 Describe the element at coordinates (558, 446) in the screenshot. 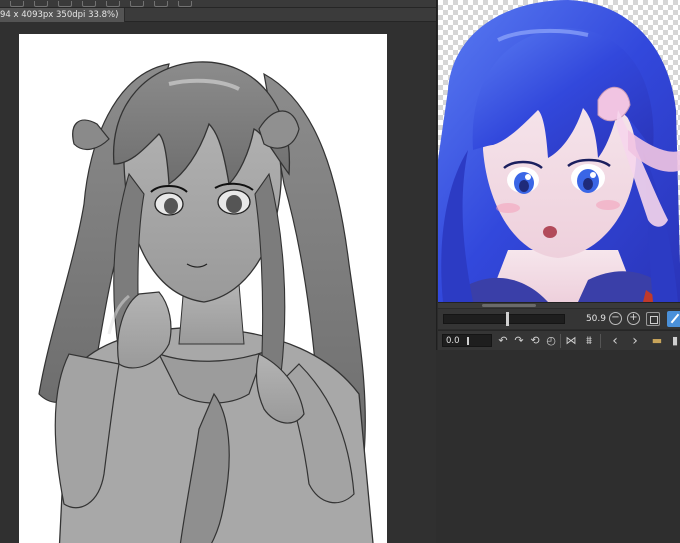

I see `empty-panel-area` at that location.